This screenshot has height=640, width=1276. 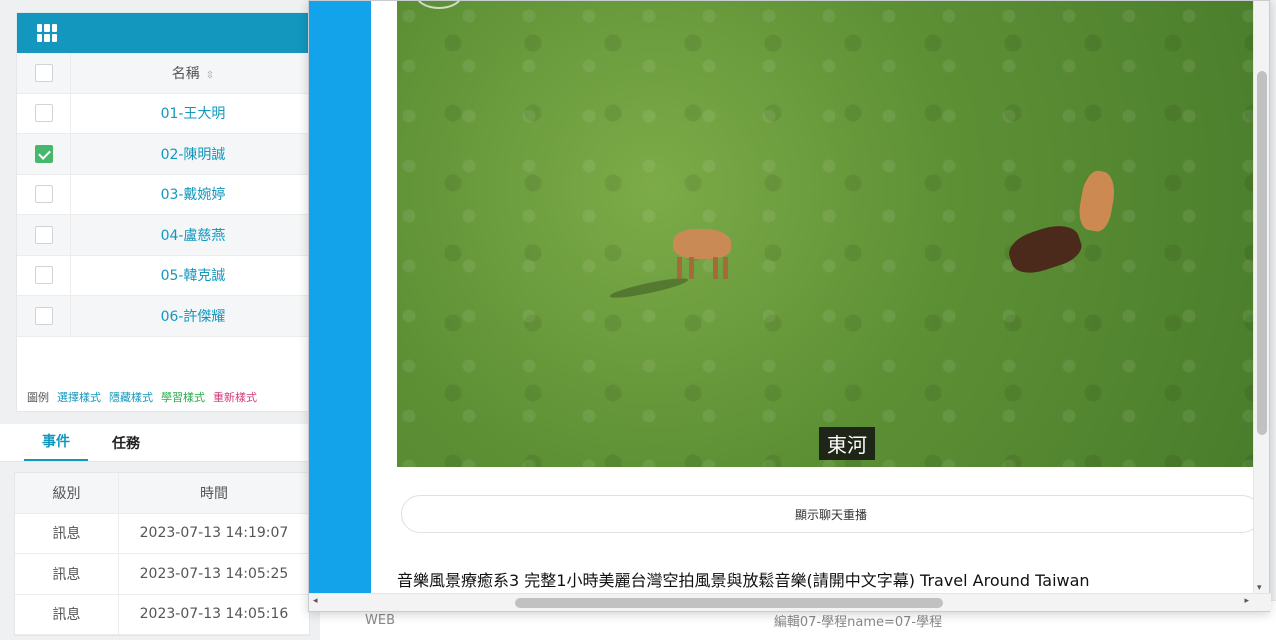 I want to click on scroll-right-arrow-icon: ▸, so click(x=1246, y=601).